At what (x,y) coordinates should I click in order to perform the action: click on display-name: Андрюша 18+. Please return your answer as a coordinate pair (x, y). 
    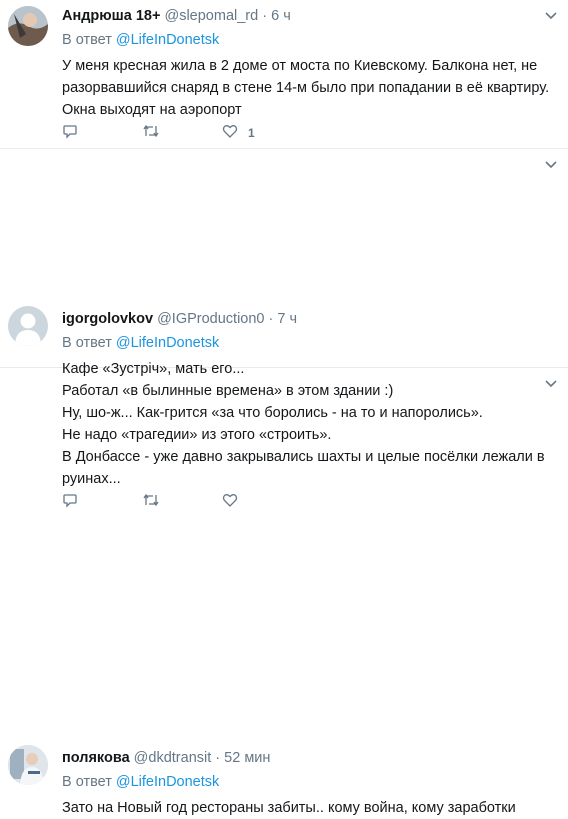
    Looking at the image, I should click on (111, 16).